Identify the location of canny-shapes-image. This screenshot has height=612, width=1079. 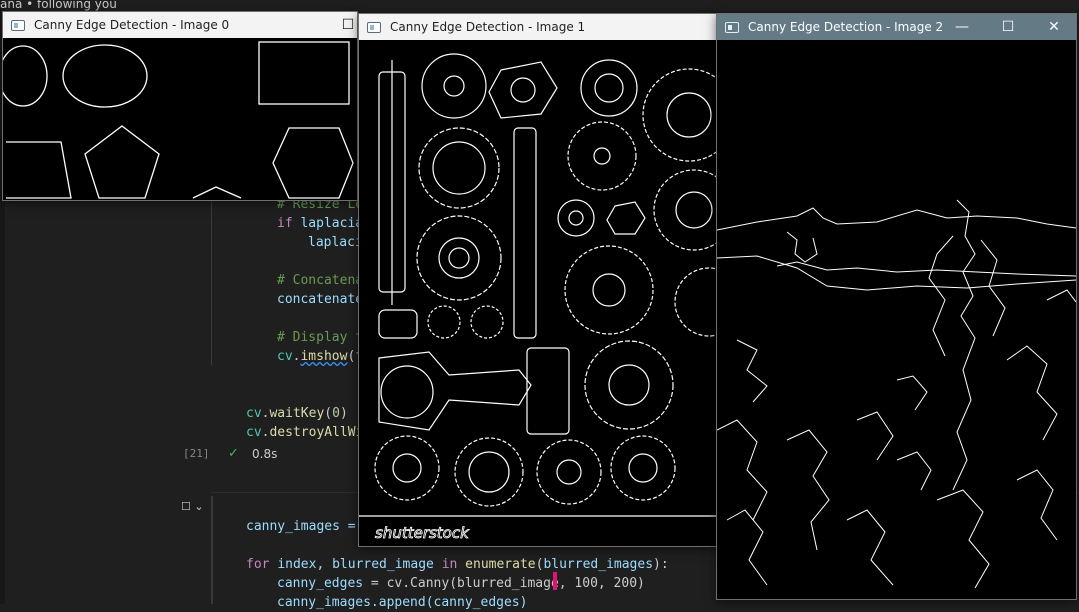
(178, 120).